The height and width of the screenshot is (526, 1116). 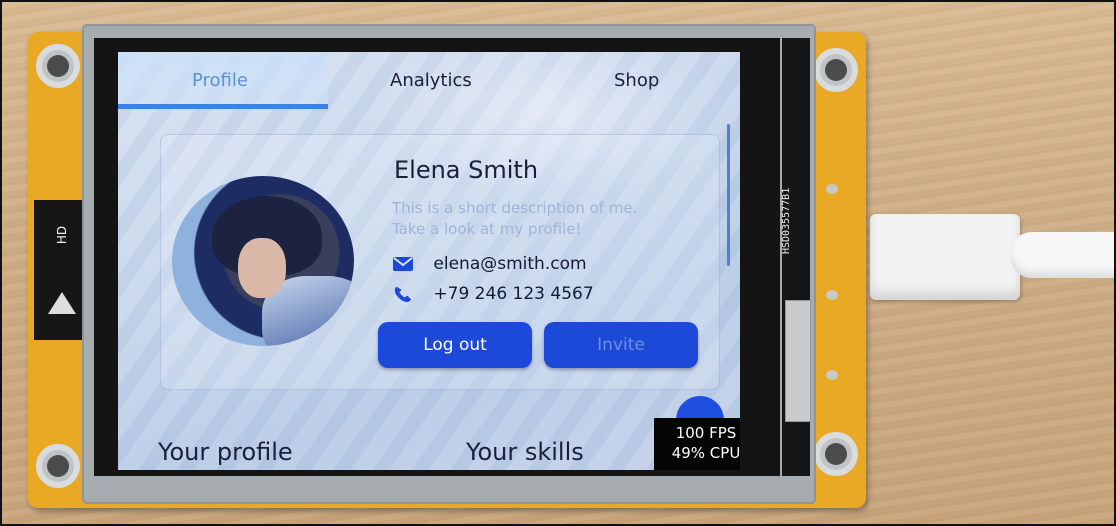 What do you see at coordinates (728, 195) in the screenshot?
I see `card-scrollbar` at bounding box center [728, 195].